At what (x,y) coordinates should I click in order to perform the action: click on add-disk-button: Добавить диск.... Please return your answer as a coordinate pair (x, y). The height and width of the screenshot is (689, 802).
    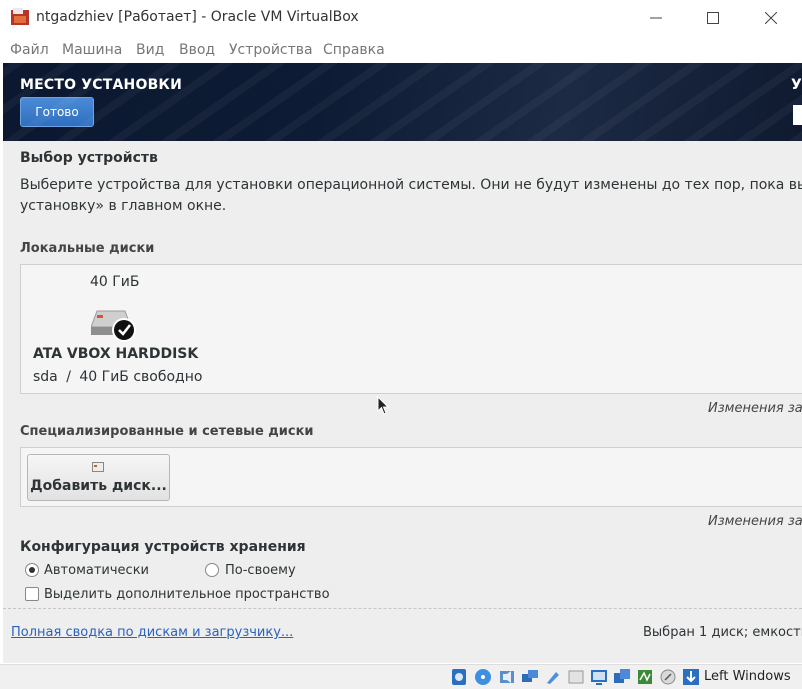
    Looking at the image, I should click on (98, 477).